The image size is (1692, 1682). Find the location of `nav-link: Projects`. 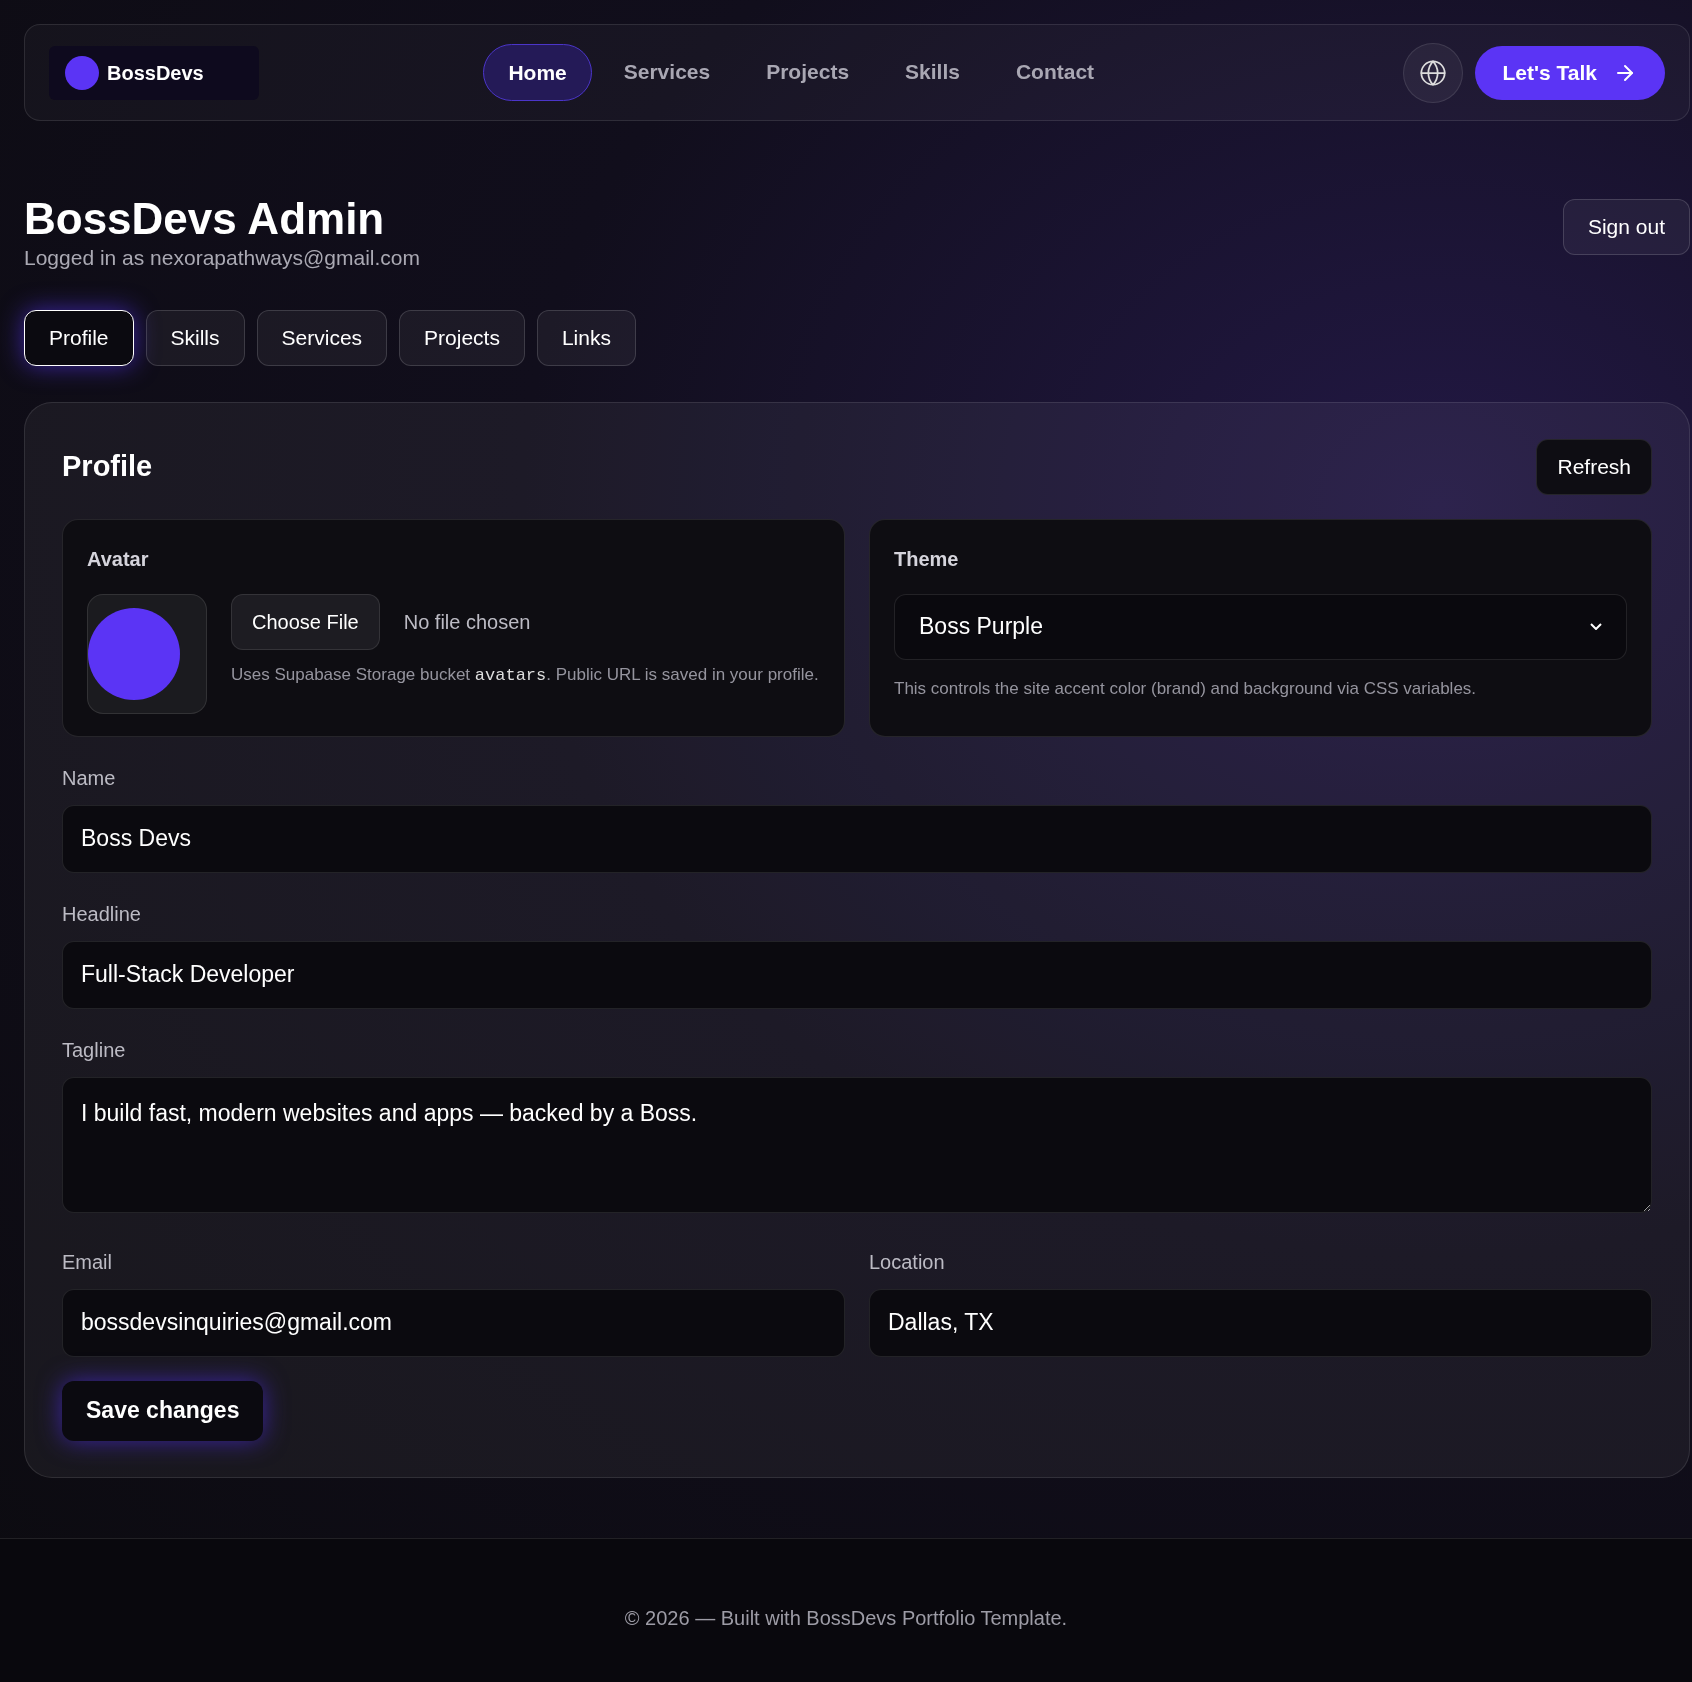

nav-link: Projects is located at coordinates (808, 72).